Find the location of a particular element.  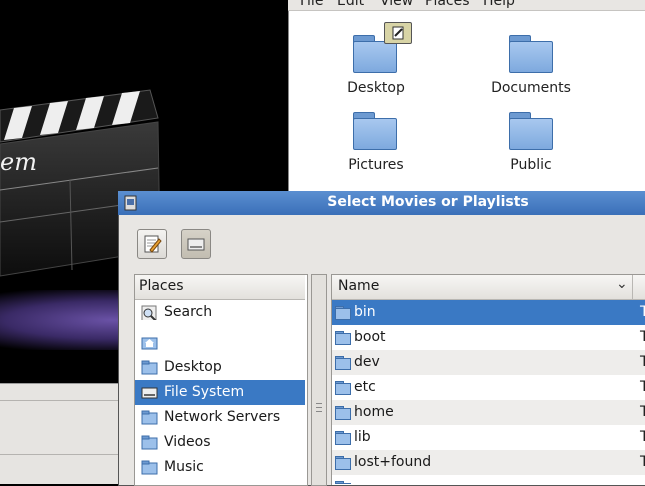

menu-view: View is located at coordinates (396, 4).